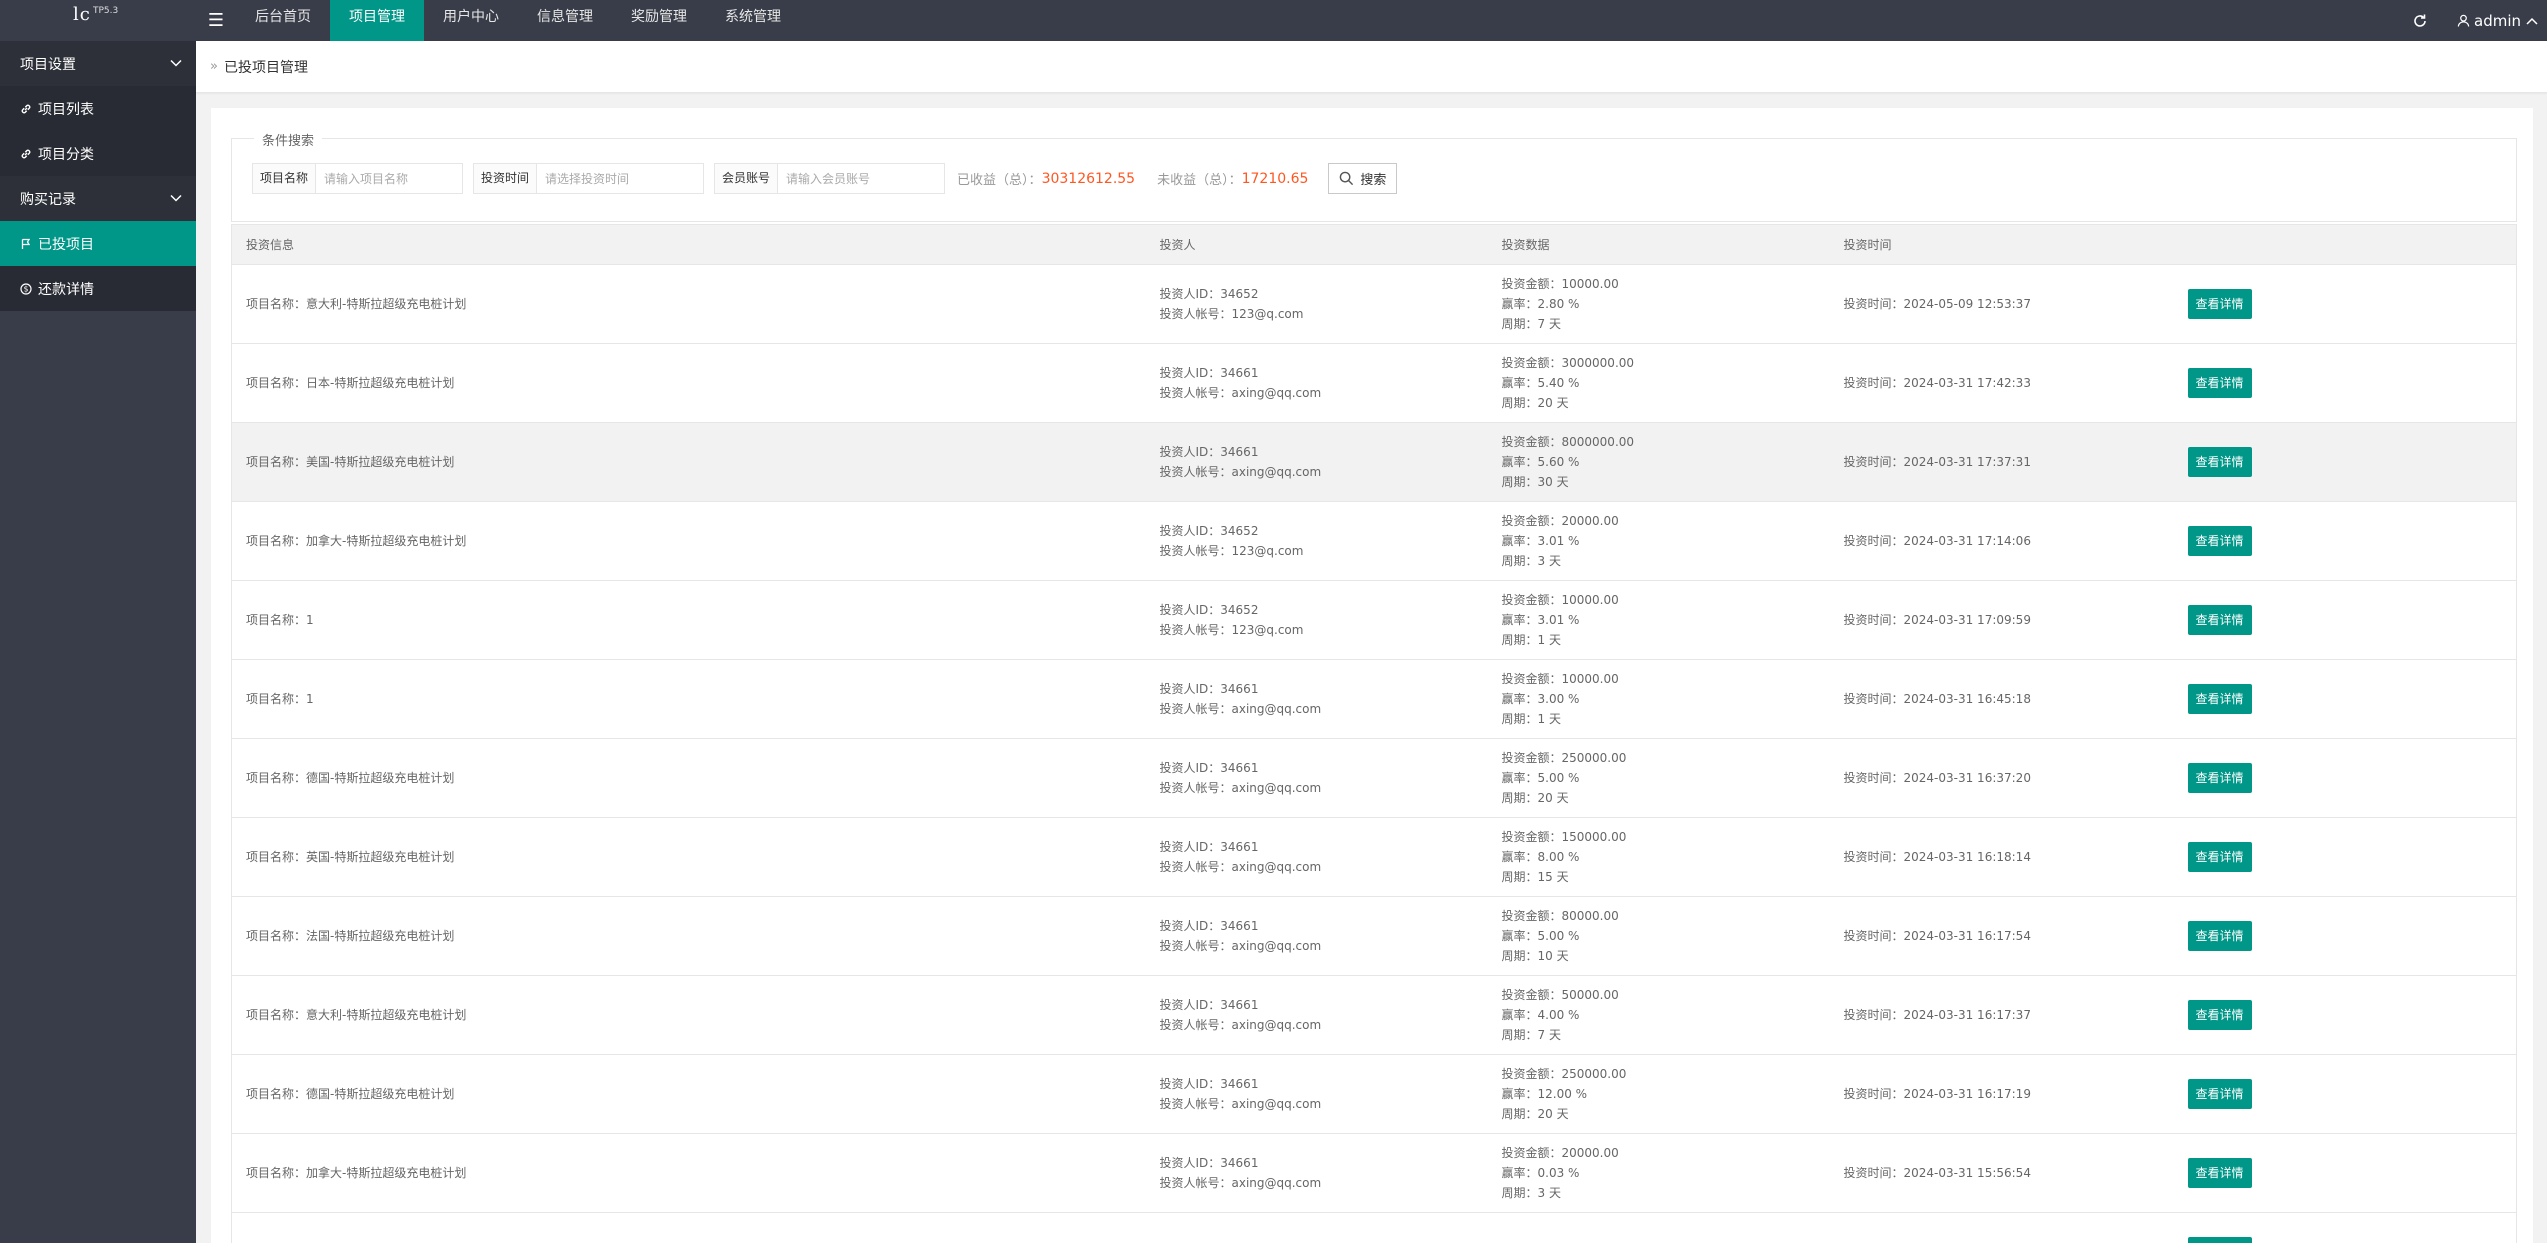 The image size is (2547, 1243). What do you see at coordinates (1088, 178) in the screenshot?
I see `earned-total-value: 30312612.55` at bounding box center [1088, 178].